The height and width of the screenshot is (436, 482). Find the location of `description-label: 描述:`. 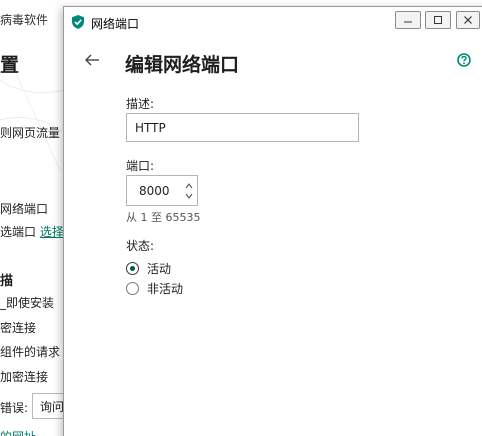

description-label: 描述: is located at coordinates (140, 104).